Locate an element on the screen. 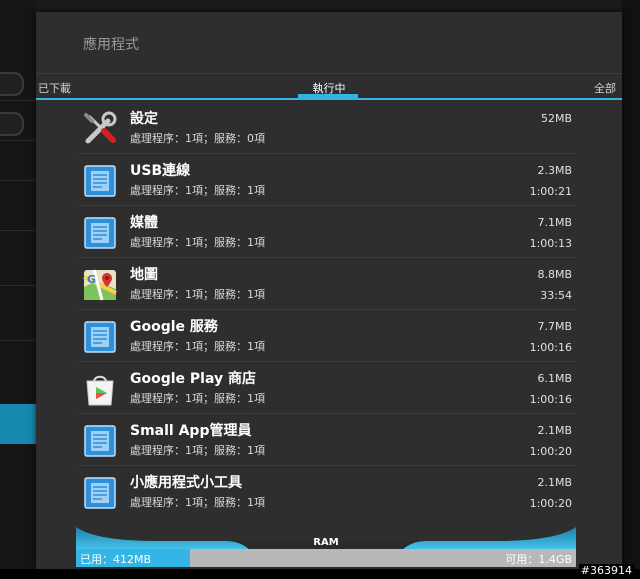  ram-used-text: 已用：412MB is located at coordinates (116, 559).